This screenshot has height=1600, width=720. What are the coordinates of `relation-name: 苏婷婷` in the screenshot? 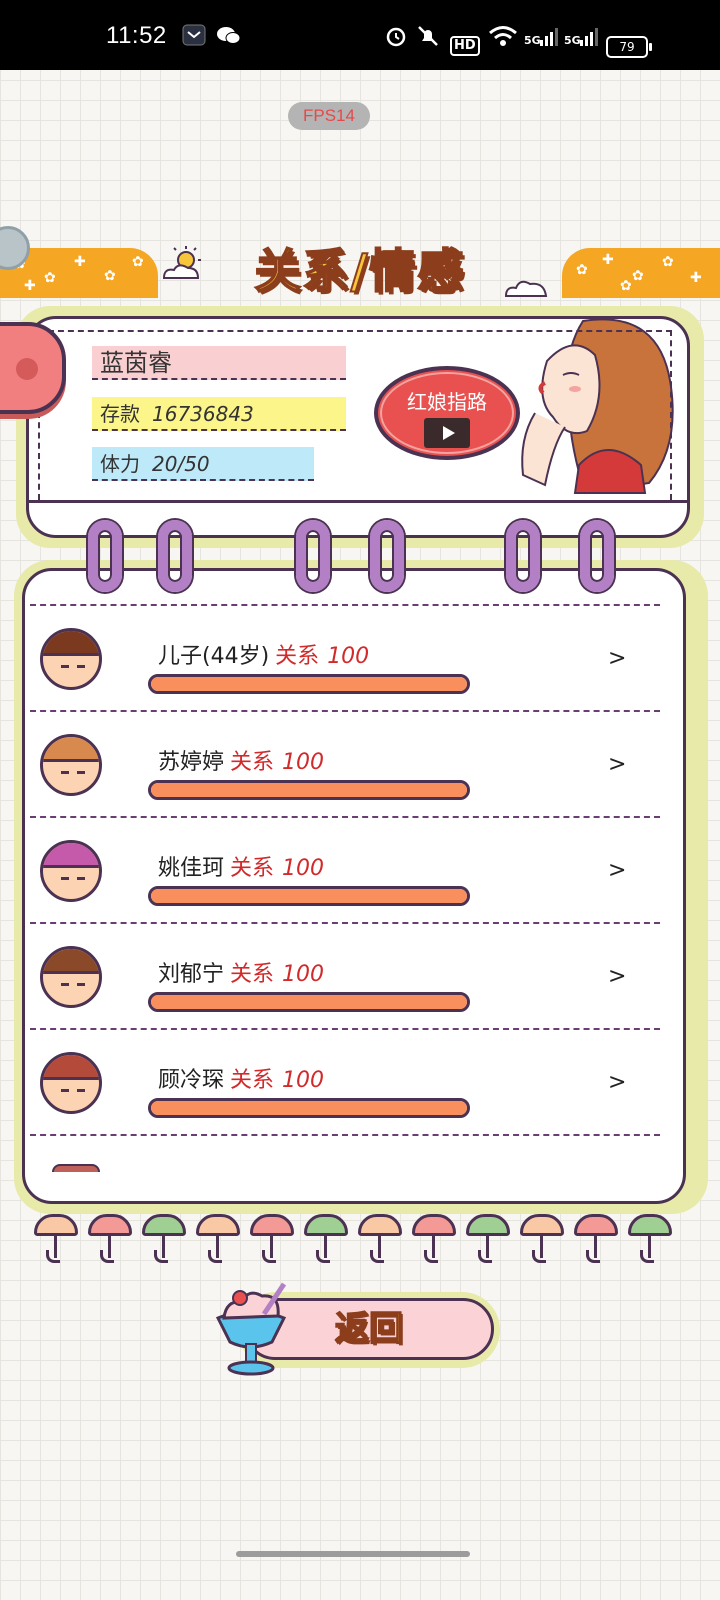 It's located at (191, 762).